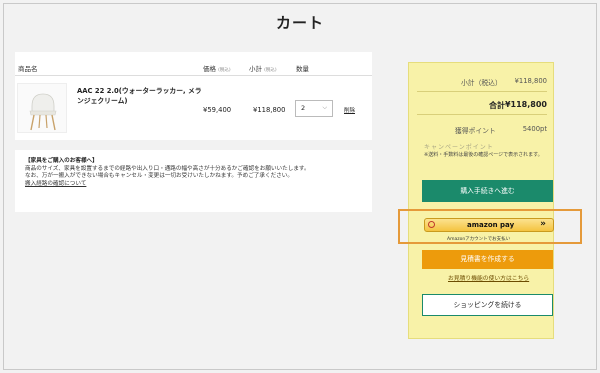 The height and width of the screenshot is (373, 600). What do you see at coordinates (431, 224) in the screenshot?
I see `amazon-badge-icon` at bounding box center [431, 224].